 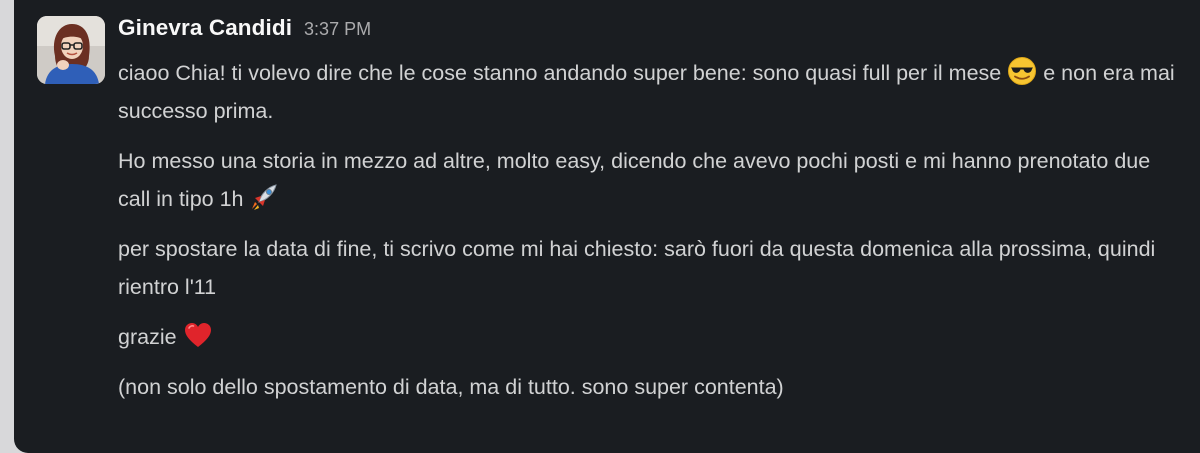 What do you see at coordinates (205, 28) in the screenshot?
I see `sender-name: Ginevra Candidi` at bounding box center [205, 28].